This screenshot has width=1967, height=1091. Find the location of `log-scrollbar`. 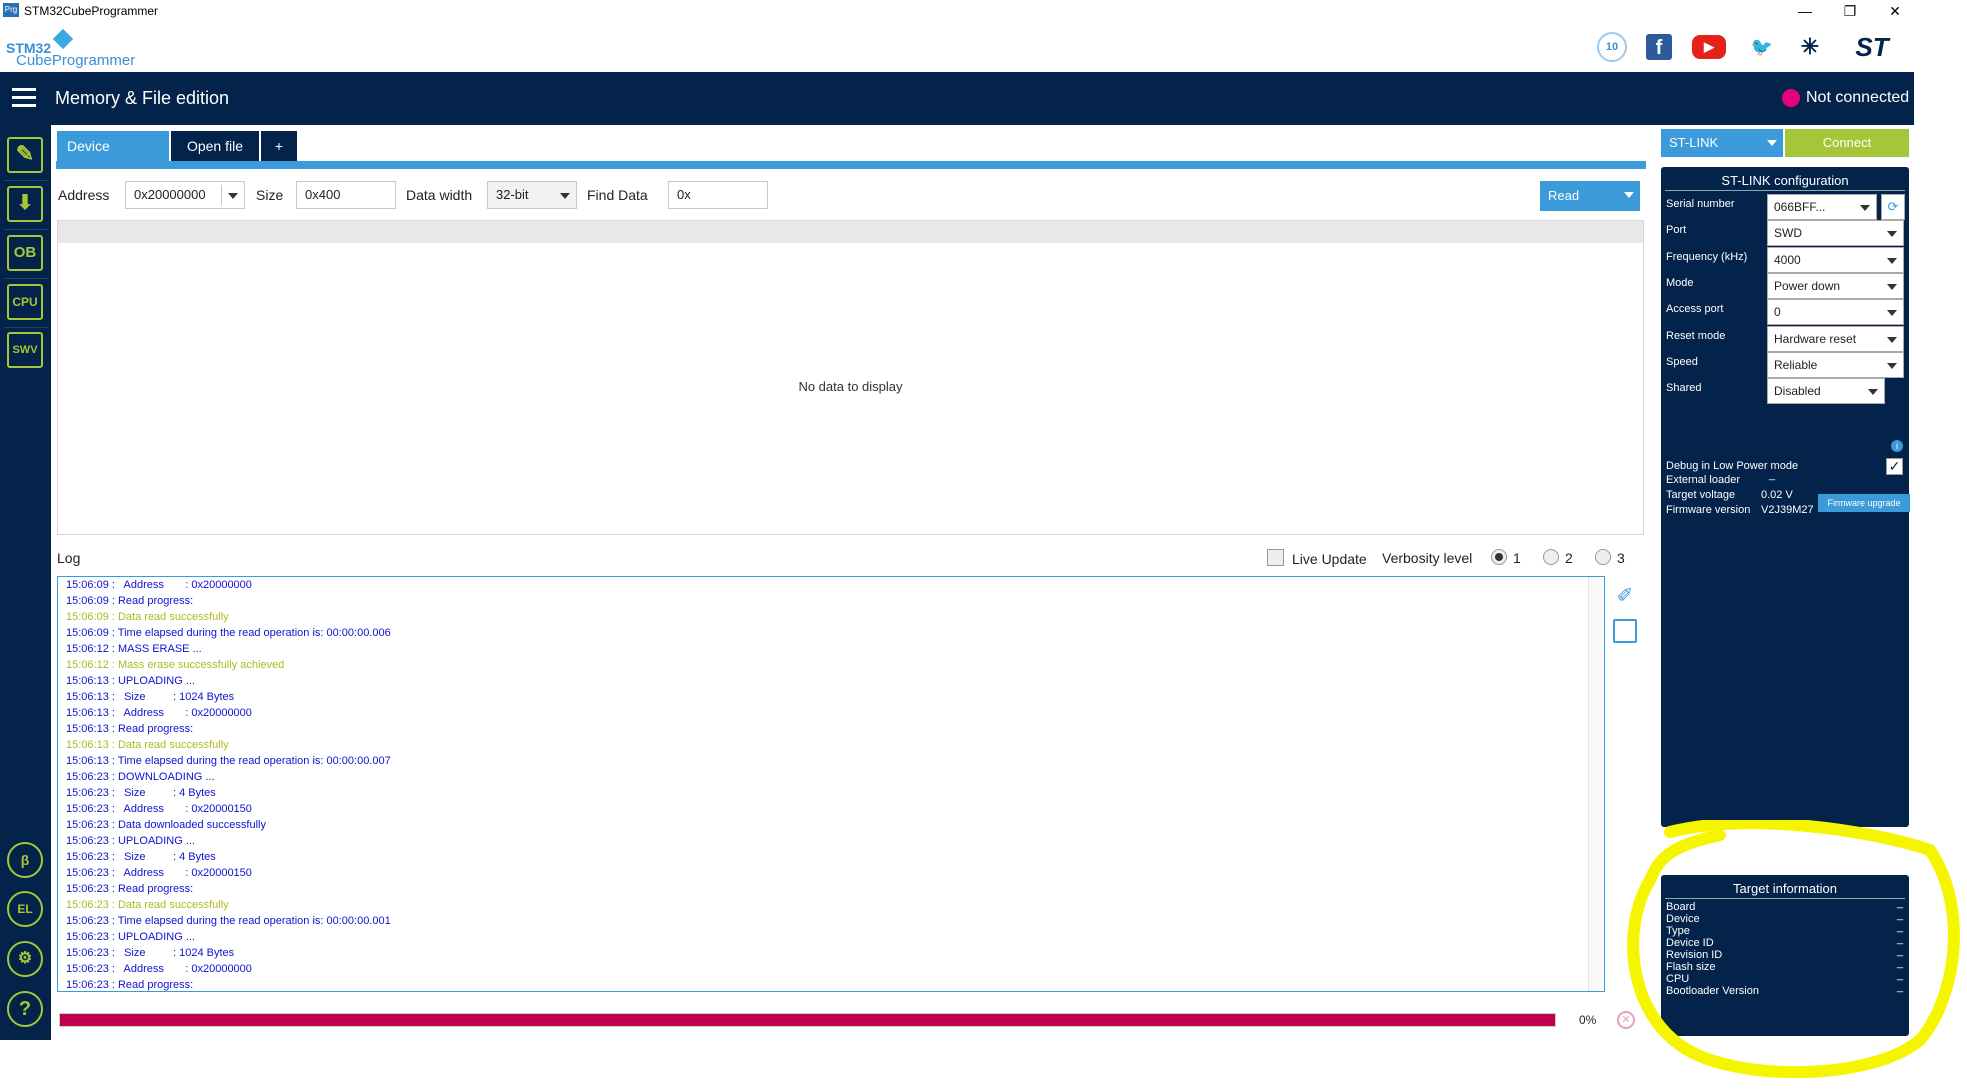

log-scrollbar is located at coordinates (1596, 784).